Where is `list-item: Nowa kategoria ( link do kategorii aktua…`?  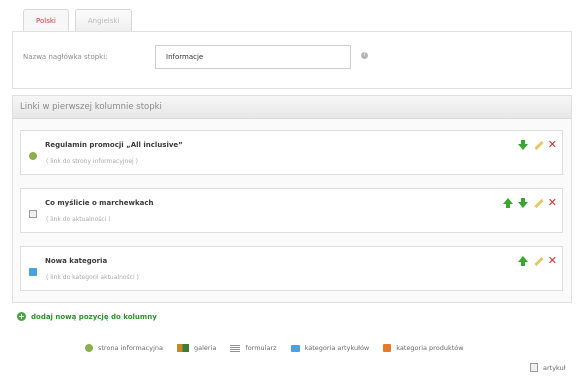
list-item: Nowa kategoria ( link do kategorii aktua… is located at coordinates (291, 268).